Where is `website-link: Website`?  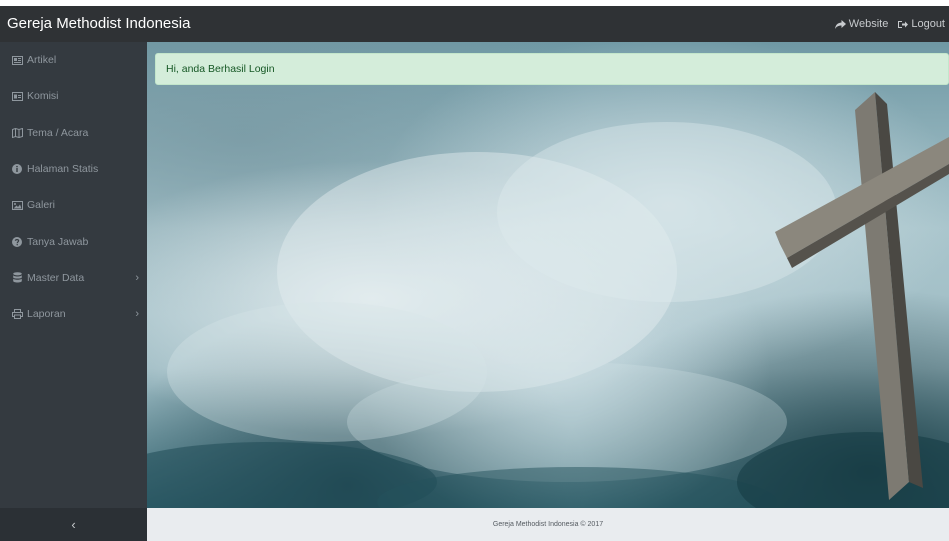 website-link: Website is located at coordinates (861, 24).